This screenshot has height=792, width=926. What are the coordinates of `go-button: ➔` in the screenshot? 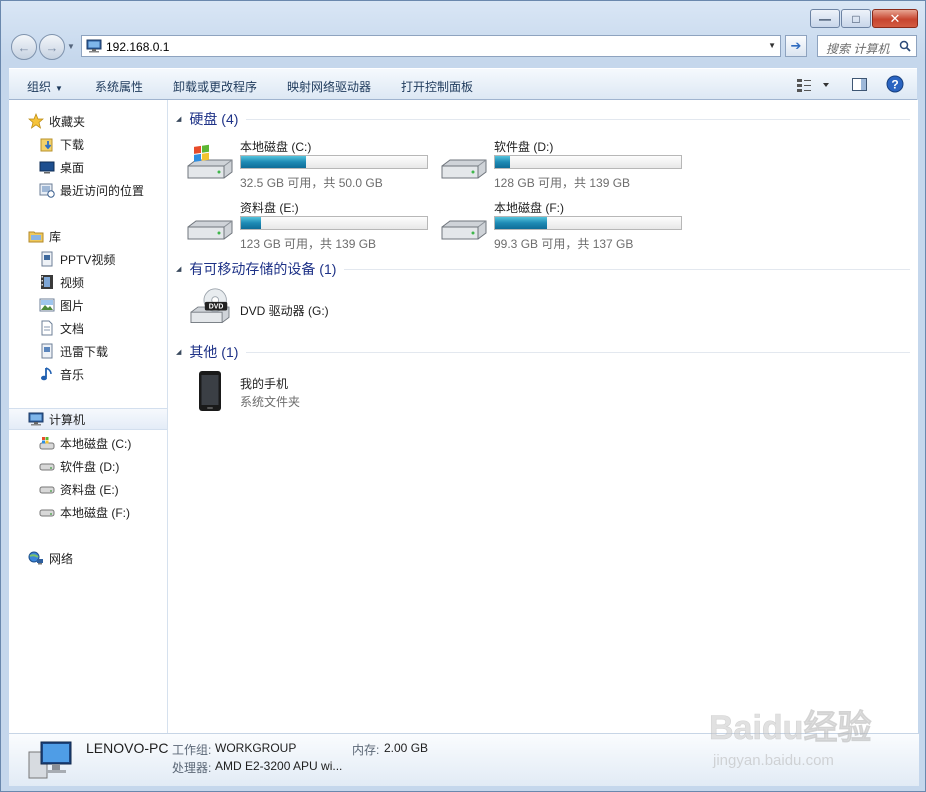 It's located at (796, 46).